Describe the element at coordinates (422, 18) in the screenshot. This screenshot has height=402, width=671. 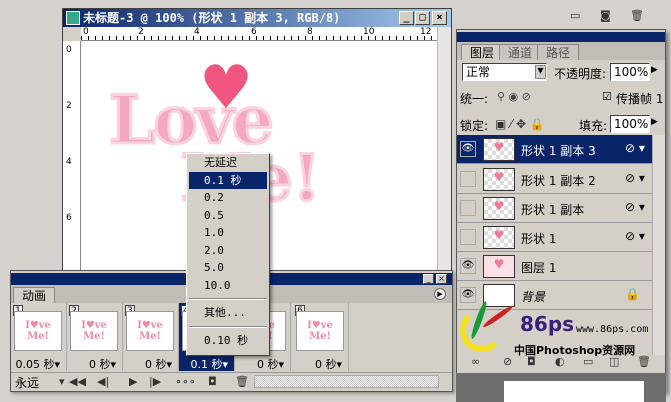
I see `maximize-button: □` at that location.